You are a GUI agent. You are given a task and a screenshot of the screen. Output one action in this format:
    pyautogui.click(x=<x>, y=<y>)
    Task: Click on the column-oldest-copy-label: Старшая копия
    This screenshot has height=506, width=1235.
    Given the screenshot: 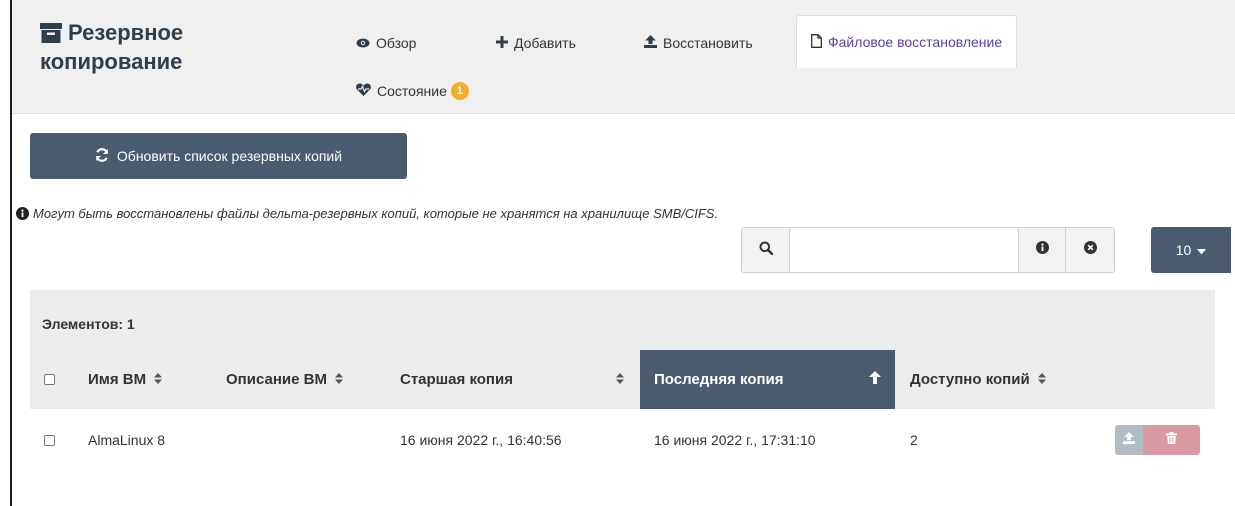 What is the action you would take?
    pyautogui.click(x=456, y=379)
    